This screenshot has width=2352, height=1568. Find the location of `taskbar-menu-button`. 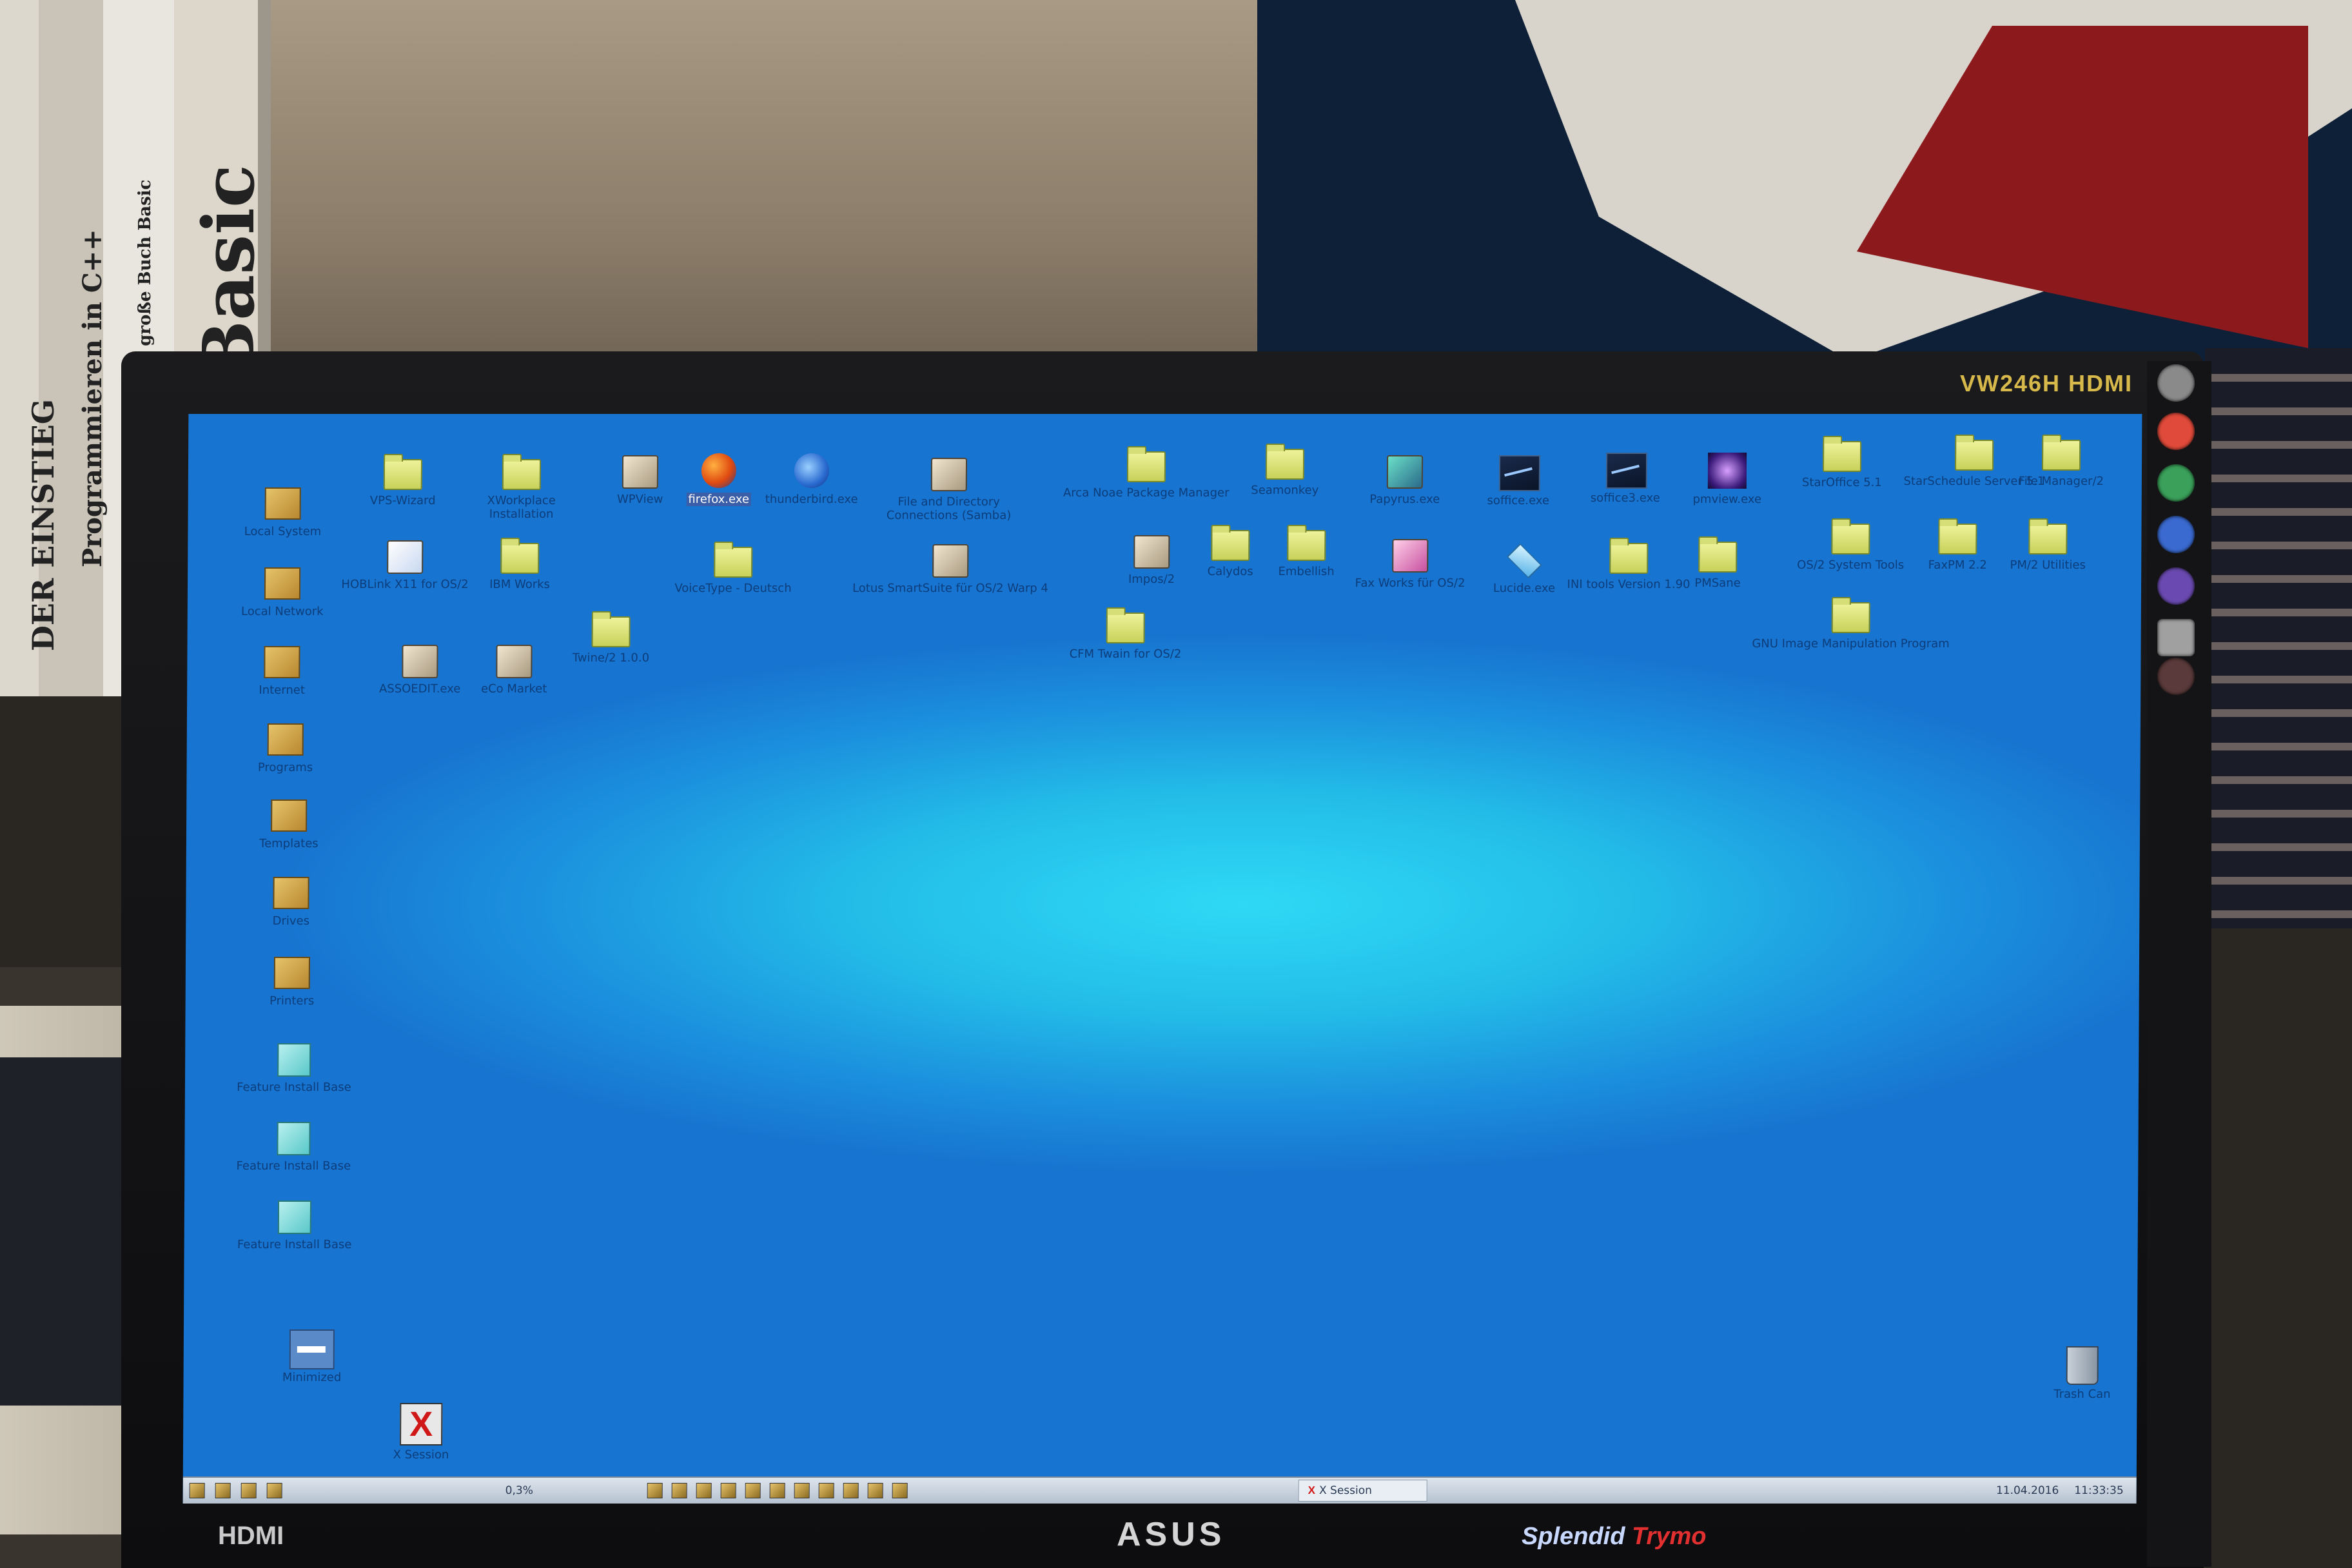

taskbar-menu-button is located at coordinates (199, 1490).